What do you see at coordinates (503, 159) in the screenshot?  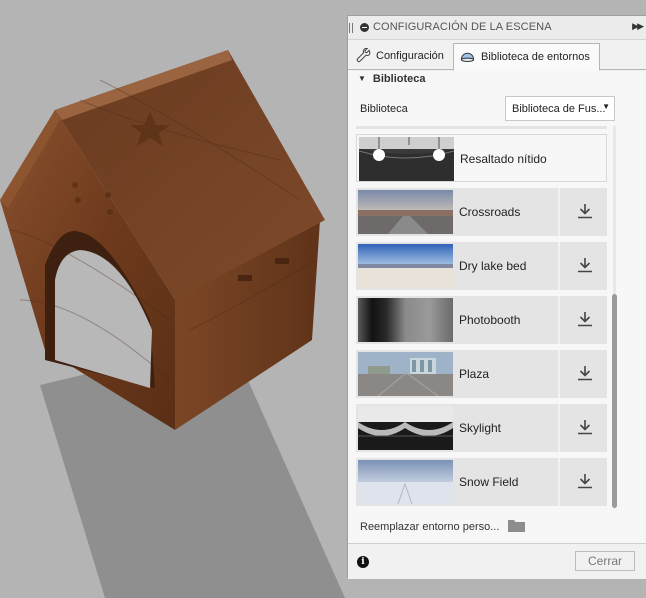 I see `env-name: Resaltado nítido` at bounding box center [503, 159].